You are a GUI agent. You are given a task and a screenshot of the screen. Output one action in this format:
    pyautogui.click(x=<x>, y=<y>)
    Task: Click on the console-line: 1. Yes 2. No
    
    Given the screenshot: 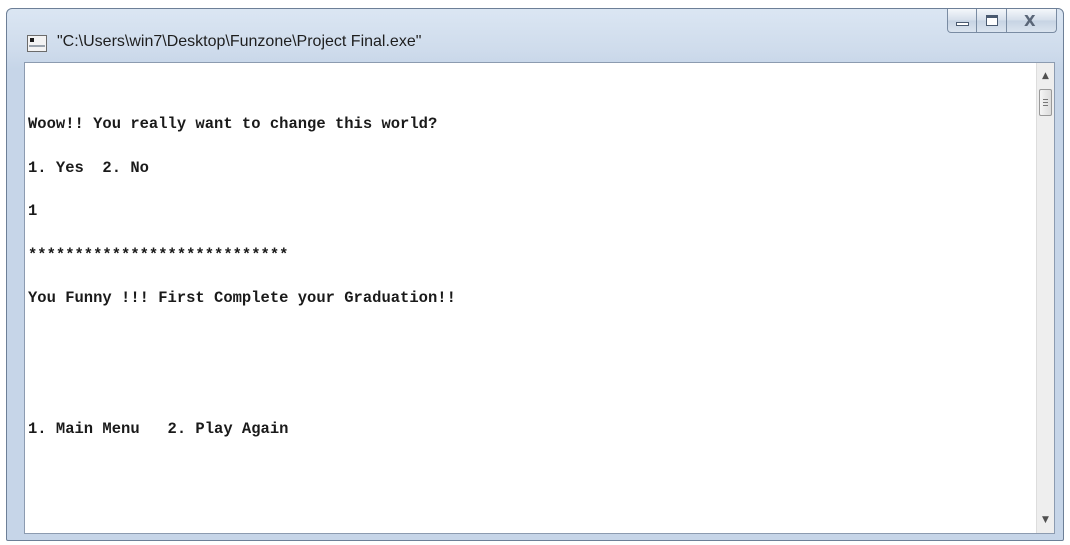 What is the action you would take?
    pyautogui.click(x=88, y=167)
    